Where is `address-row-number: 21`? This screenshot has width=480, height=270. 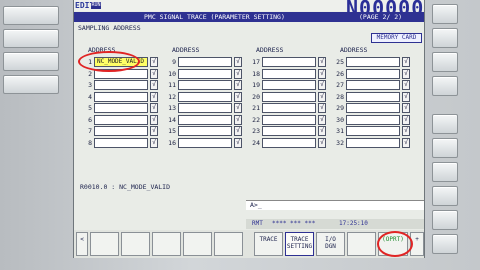
address-row-number: 21 is located at coordinates (256, 108).